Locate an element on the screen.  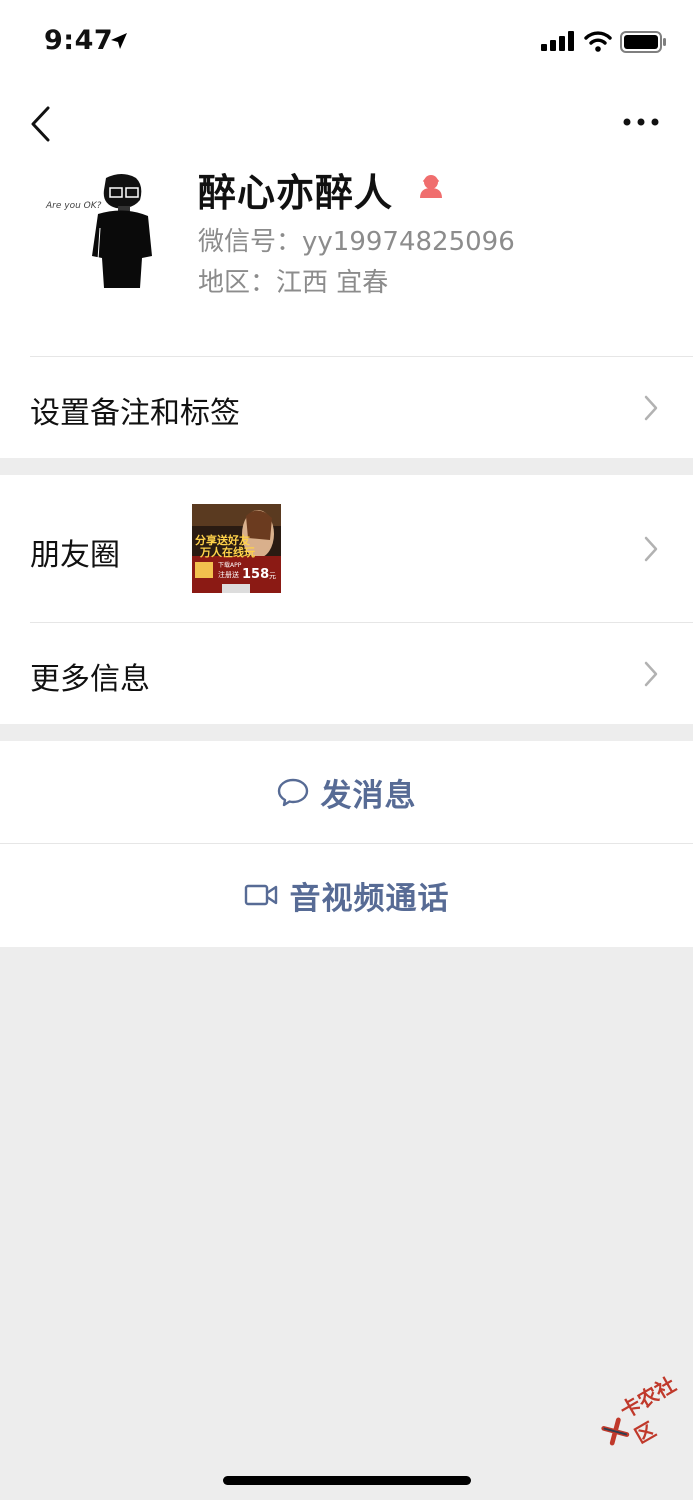
back-button is located at coordinates (40, 124).